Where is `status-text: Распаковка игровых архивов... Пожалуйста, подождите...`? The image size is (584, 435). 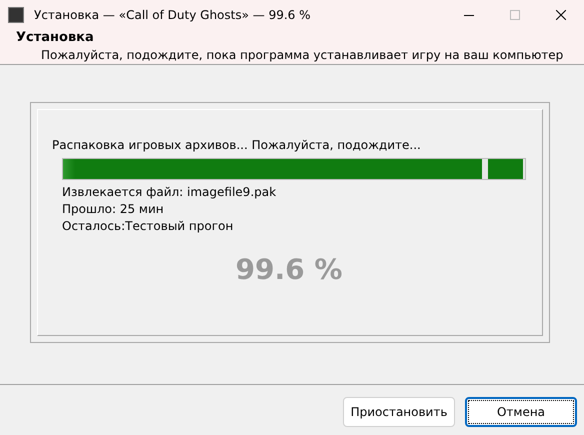
status-text: Распаковка игровых архивов... Пожалуйста, подождите... is located at coordinates (237, 145).